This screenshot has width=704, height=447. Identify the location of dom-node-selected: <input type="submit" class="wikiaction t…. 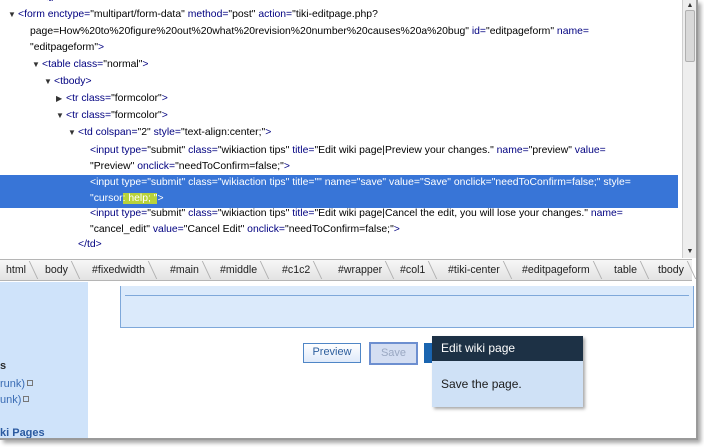
(339, 183).